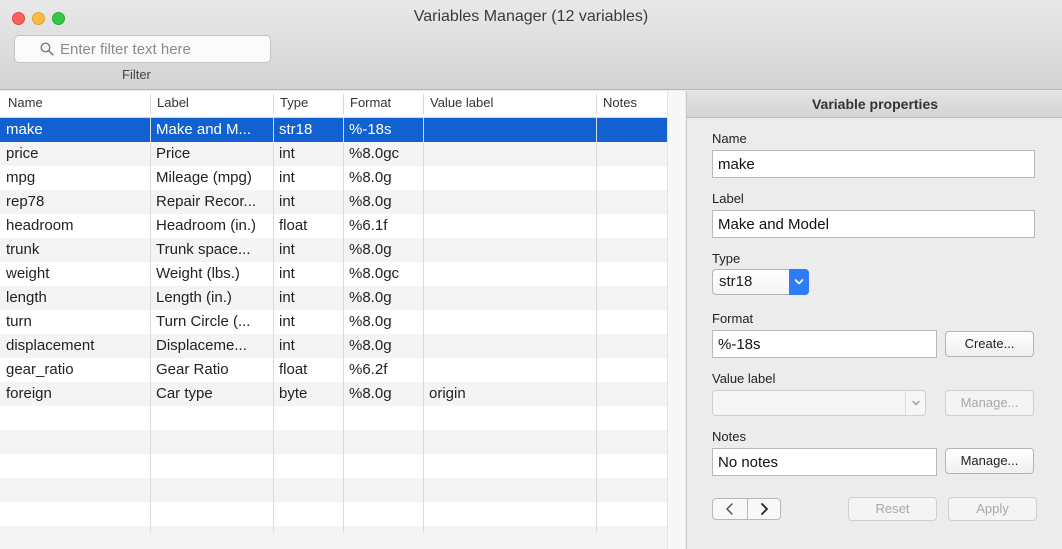 The width and height of the screenshot is (1062, 549). I want to click on format-label: Format, so click(733, 318).